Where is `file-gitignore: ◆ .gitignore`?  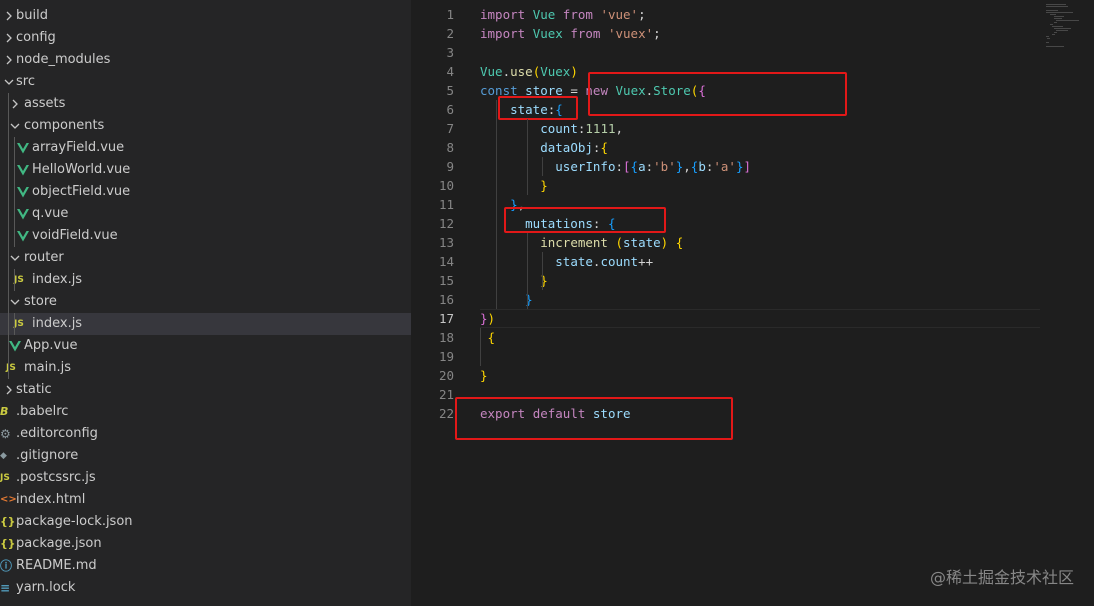 file-gitignore: ◆ .gitignore is located at coordinates (205, 456).